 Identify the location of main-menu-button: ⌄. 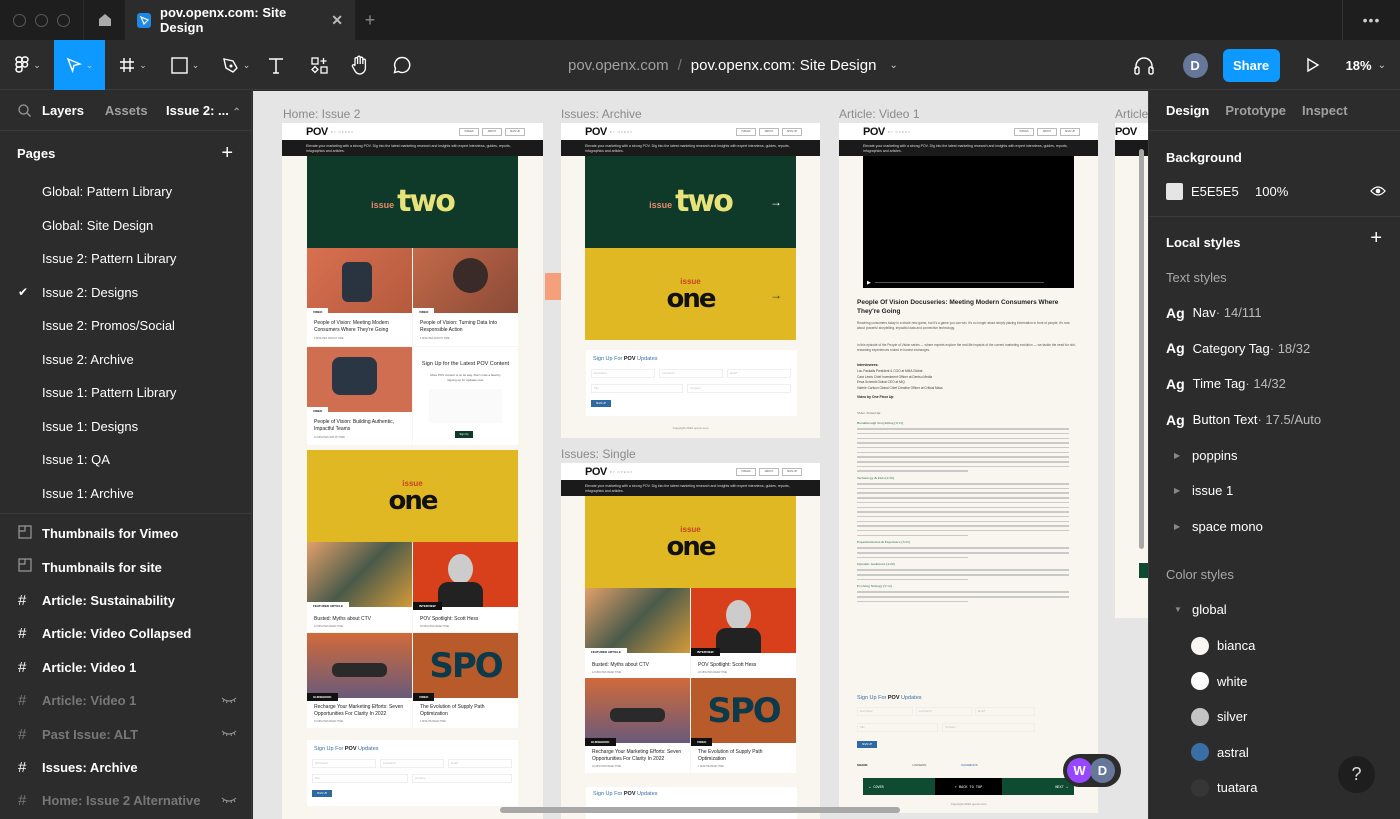
(28, 65).